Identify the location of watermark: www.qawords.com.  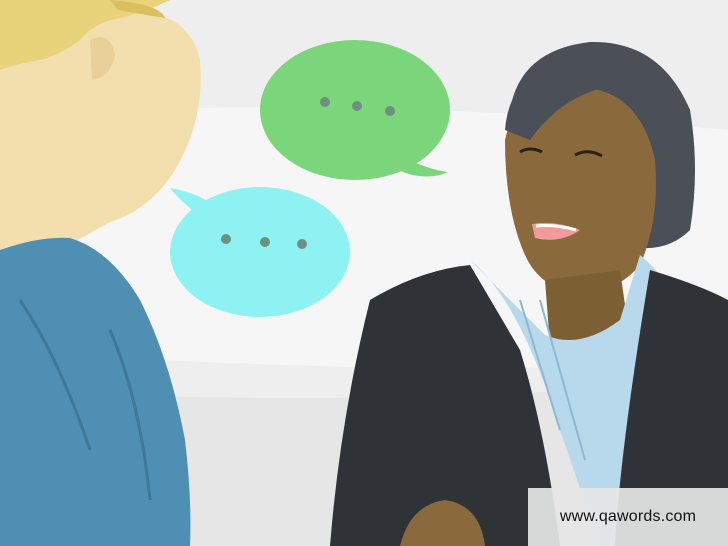
(628, 517).